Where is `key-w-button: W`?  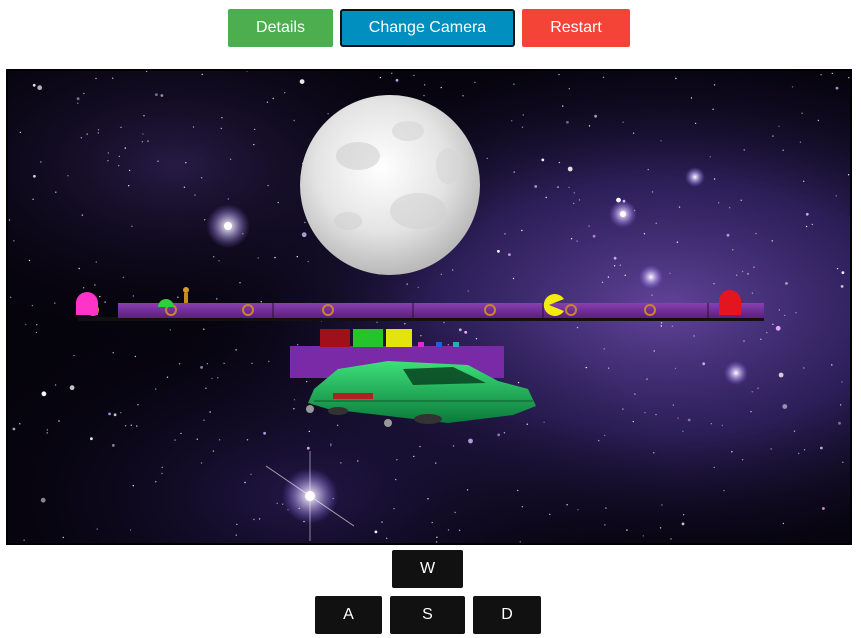
key-w-button: W is located at coordinates (427, 569).